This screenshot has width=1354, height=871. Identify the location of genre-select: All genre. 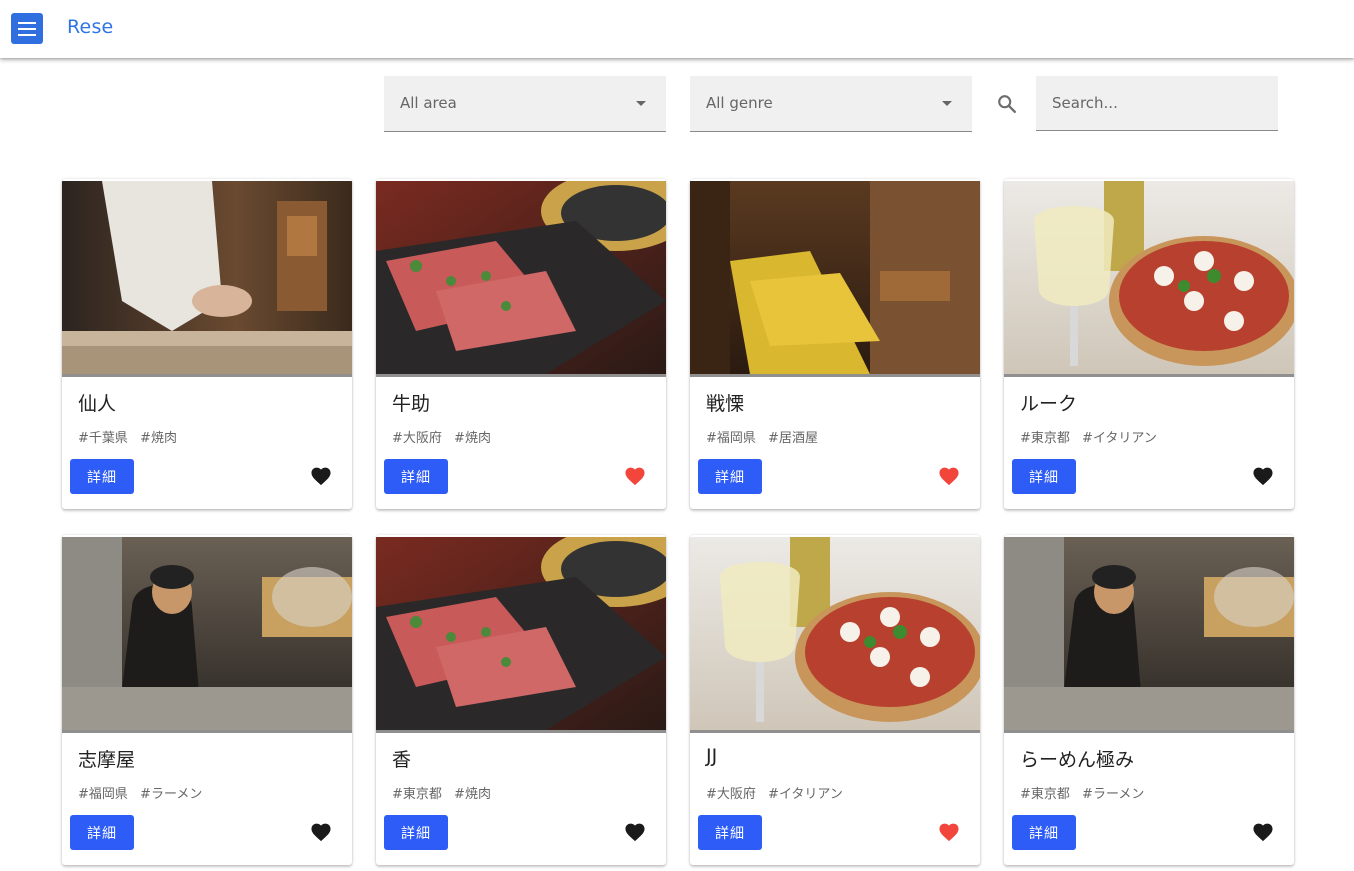
(831, 104).